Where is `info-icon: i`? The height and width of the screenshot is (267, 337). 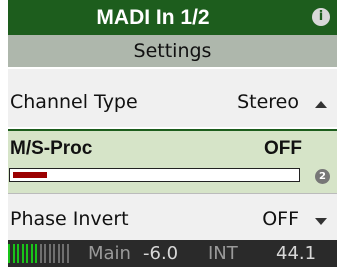
info-icon: i is located at coordinates (321, 17).